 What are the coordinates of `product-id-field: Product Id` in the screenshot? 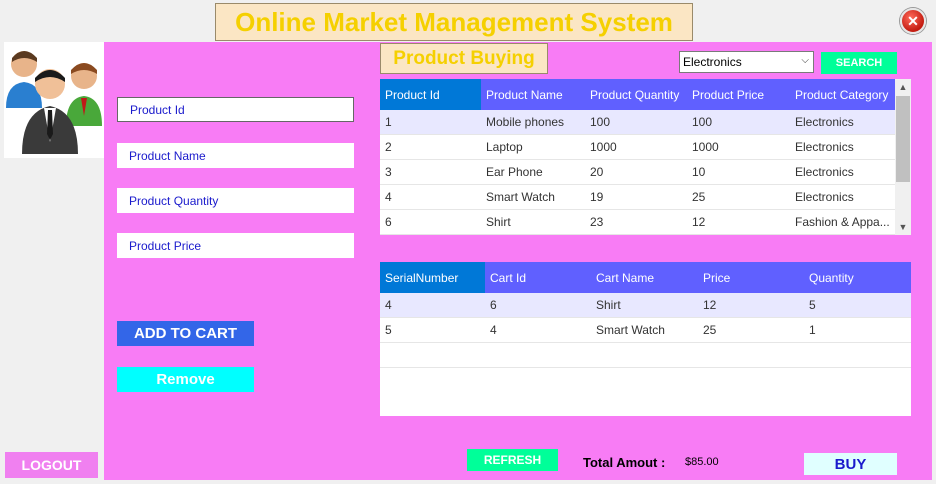 It's located at (235, 109).